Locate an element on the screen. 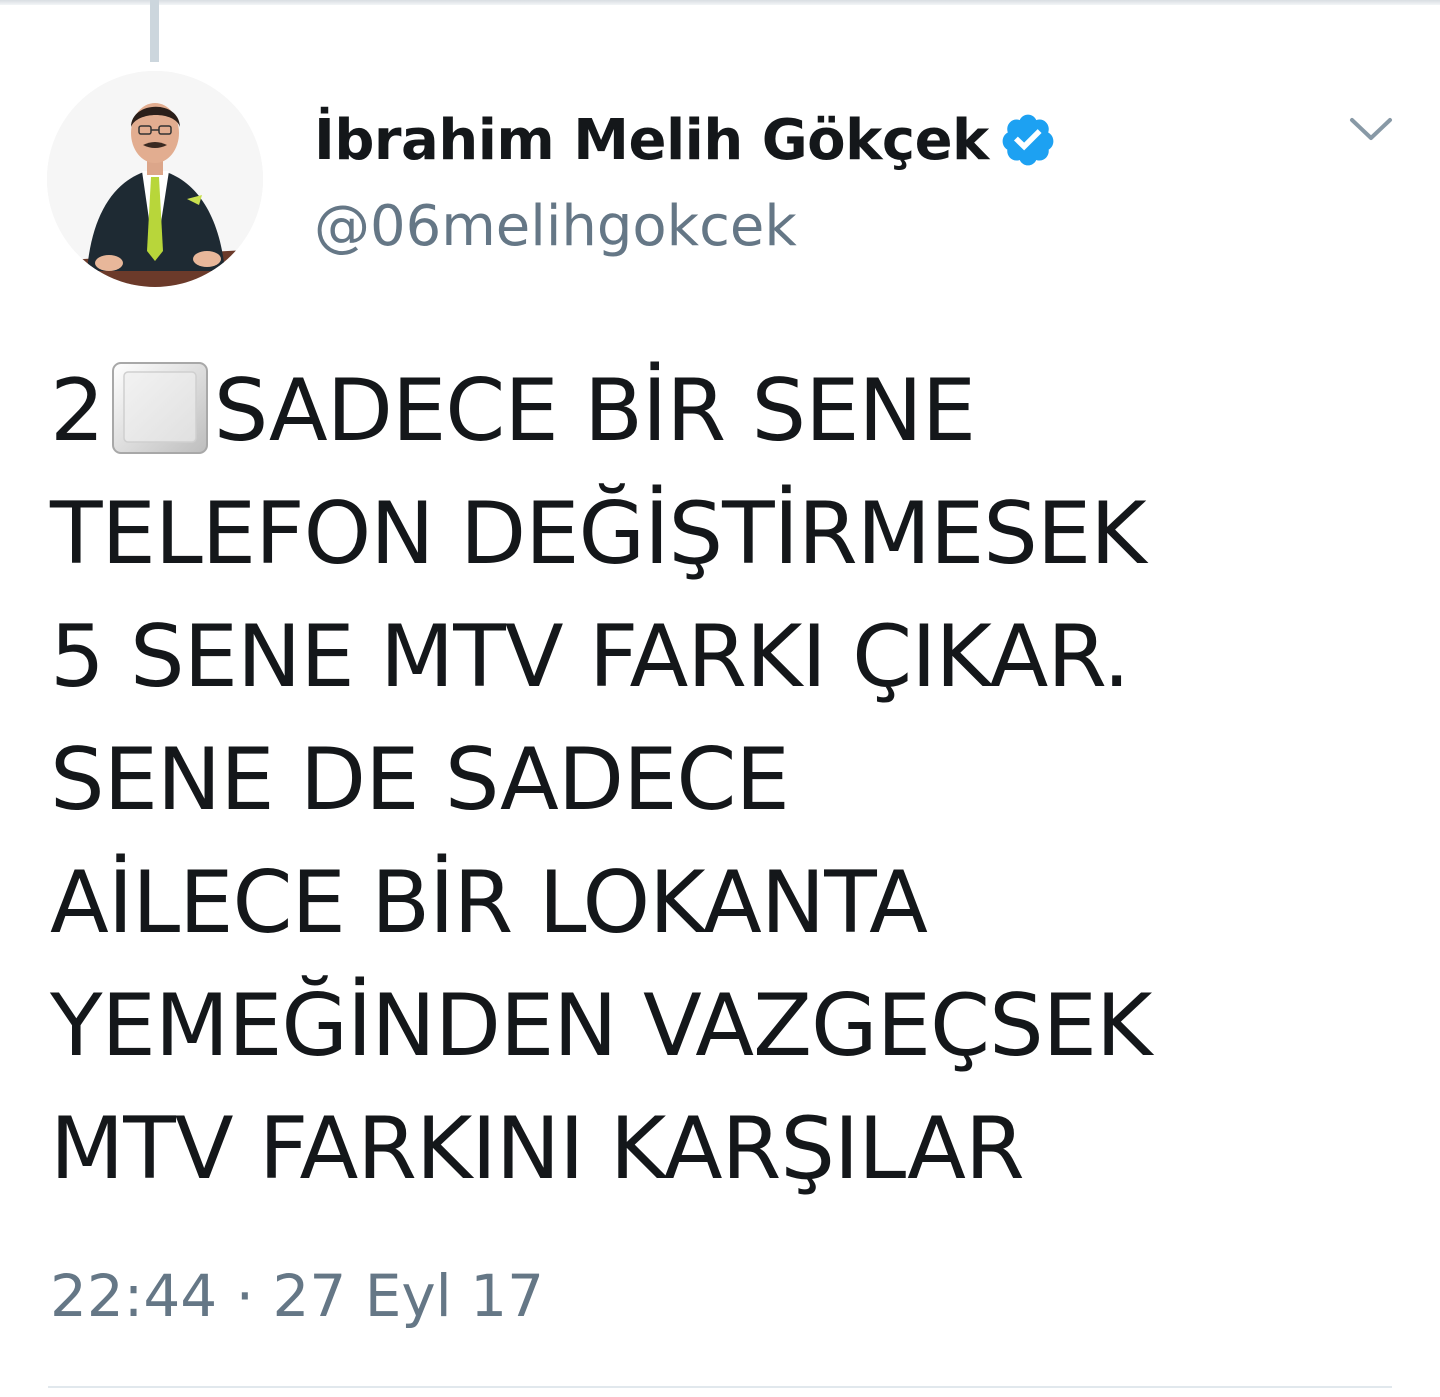  user-name-row: İbrahim Melih Gökçek is located at coordinates (685, 140).